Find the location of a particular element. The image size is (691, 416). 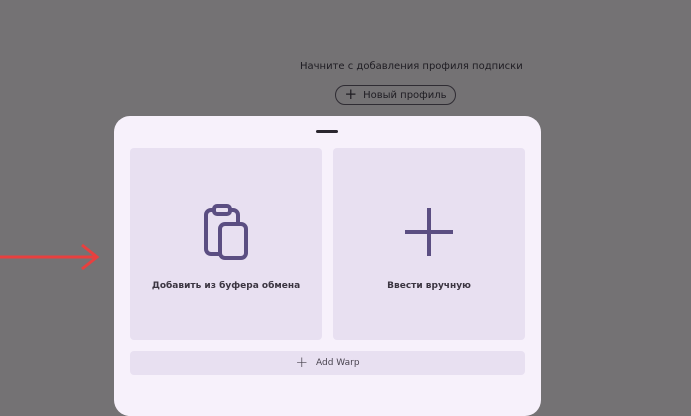

clipboard-icon is located at coordinates (226, 234).